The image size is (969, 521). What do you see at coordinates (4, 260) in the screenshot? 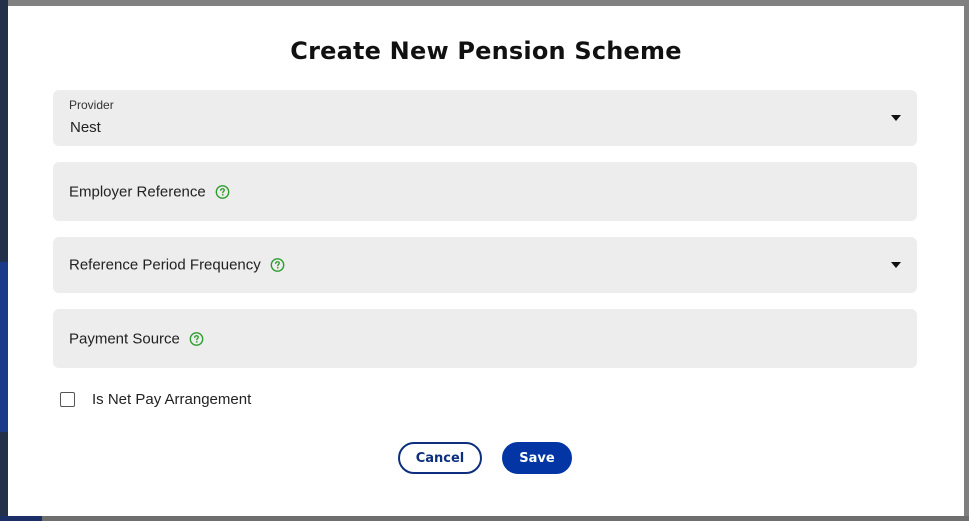
I see `background-page-left` at bounding box center [4, 260].